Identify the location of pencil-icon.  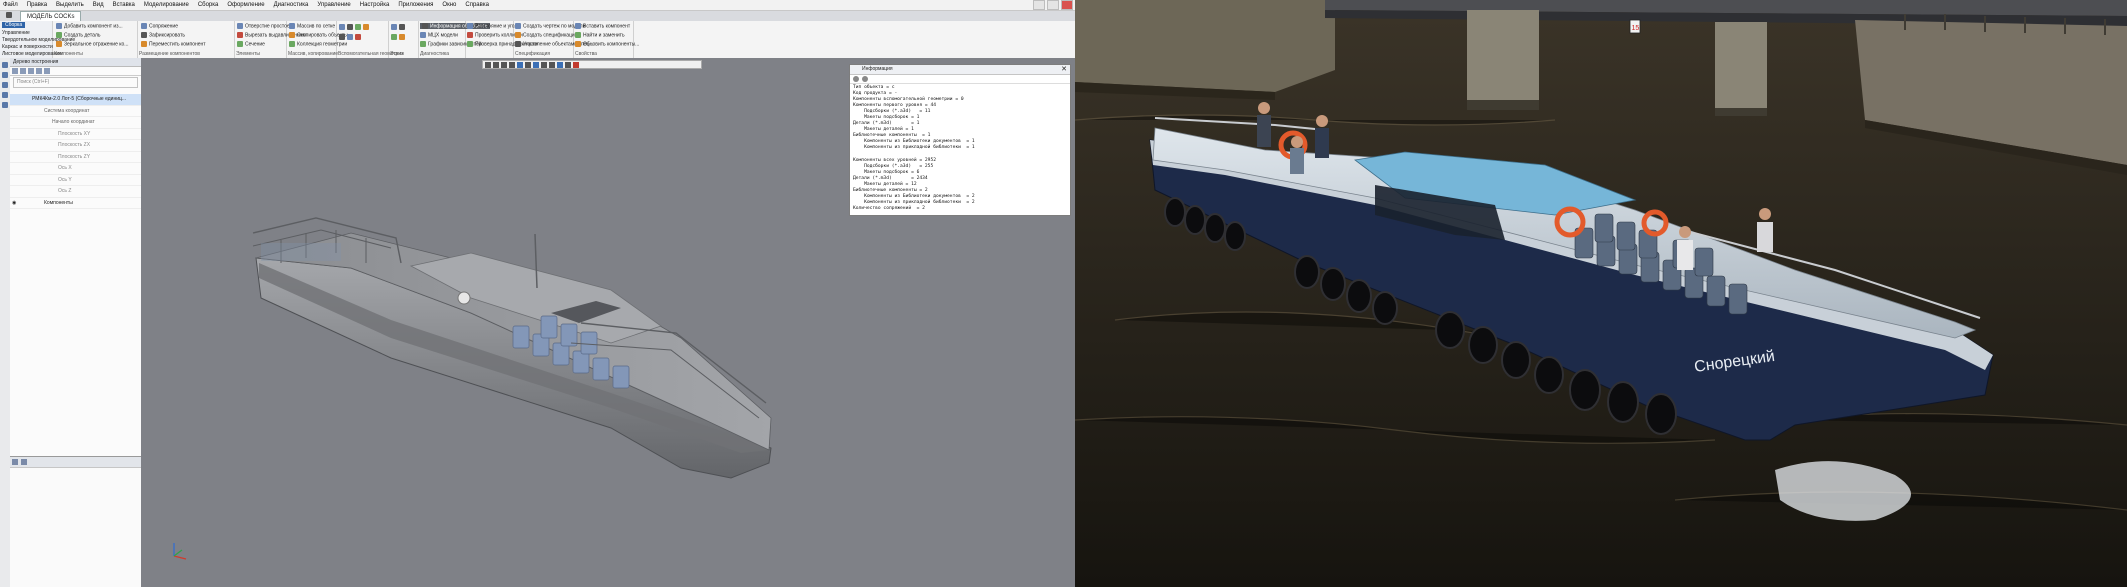
(402, 27).